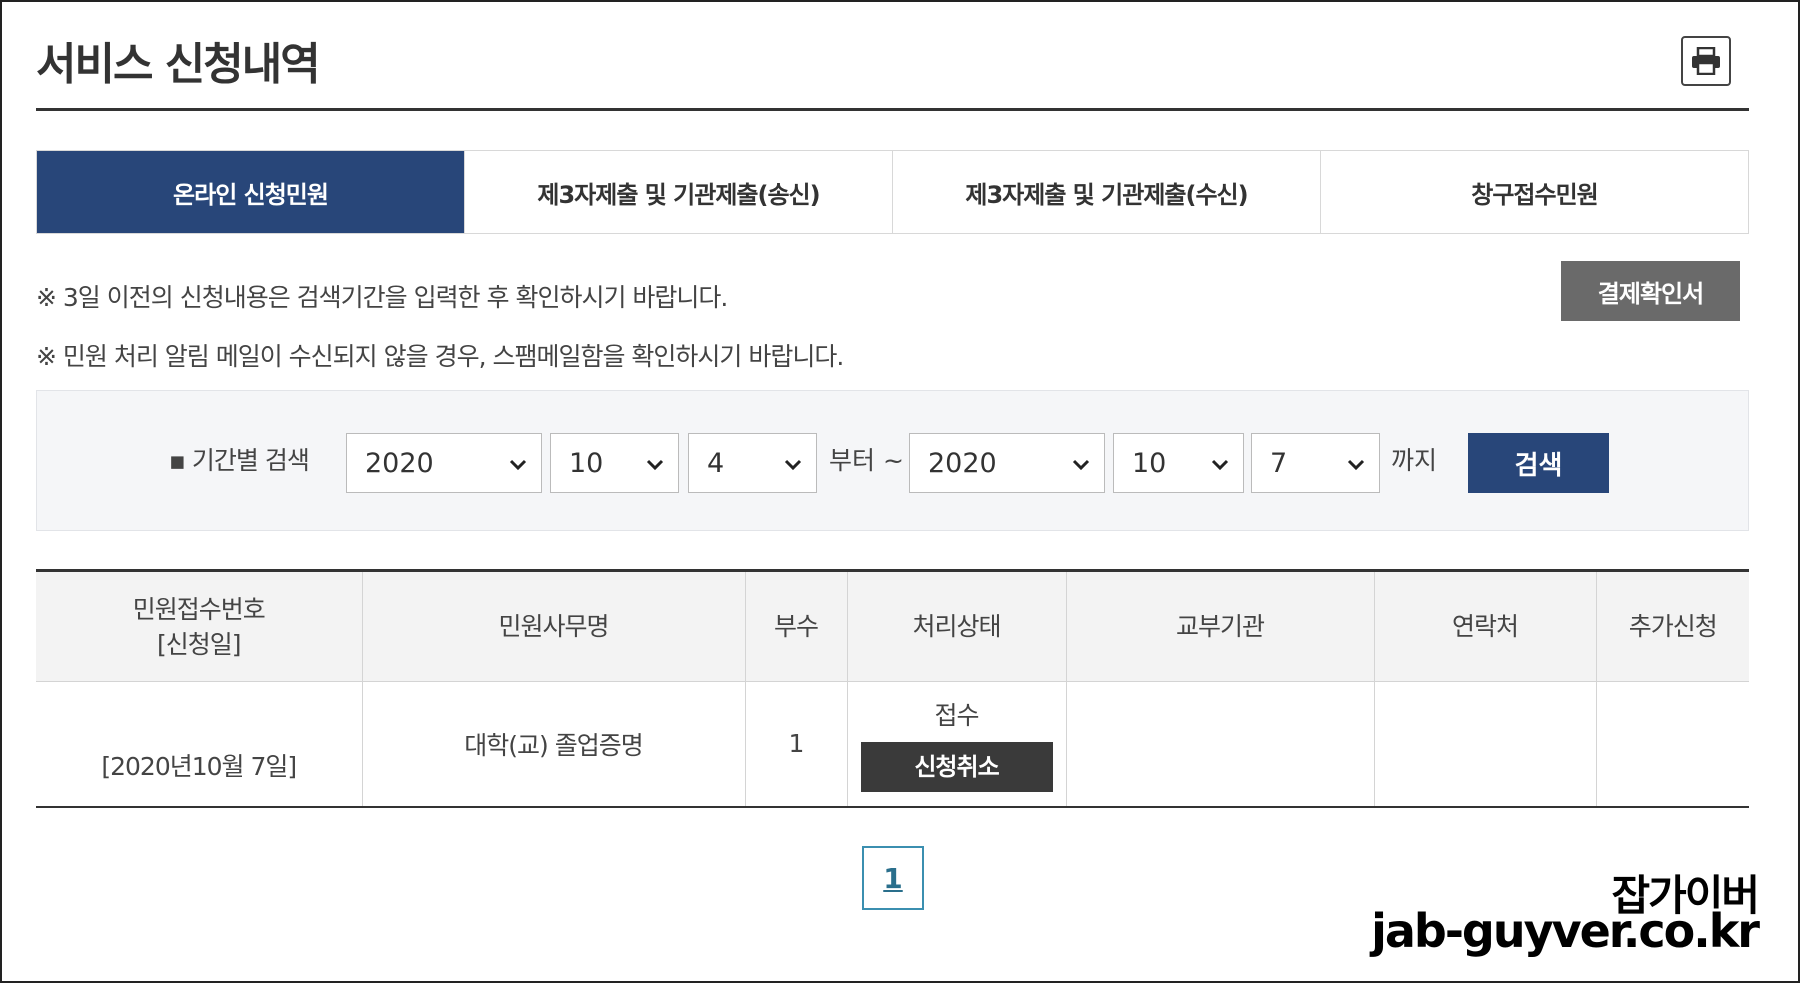 This screenshot has width=1800, height=983. Describe the element at coordinates (399, 463) in the screenshot. I see `from-year-value: 2020` at that location.